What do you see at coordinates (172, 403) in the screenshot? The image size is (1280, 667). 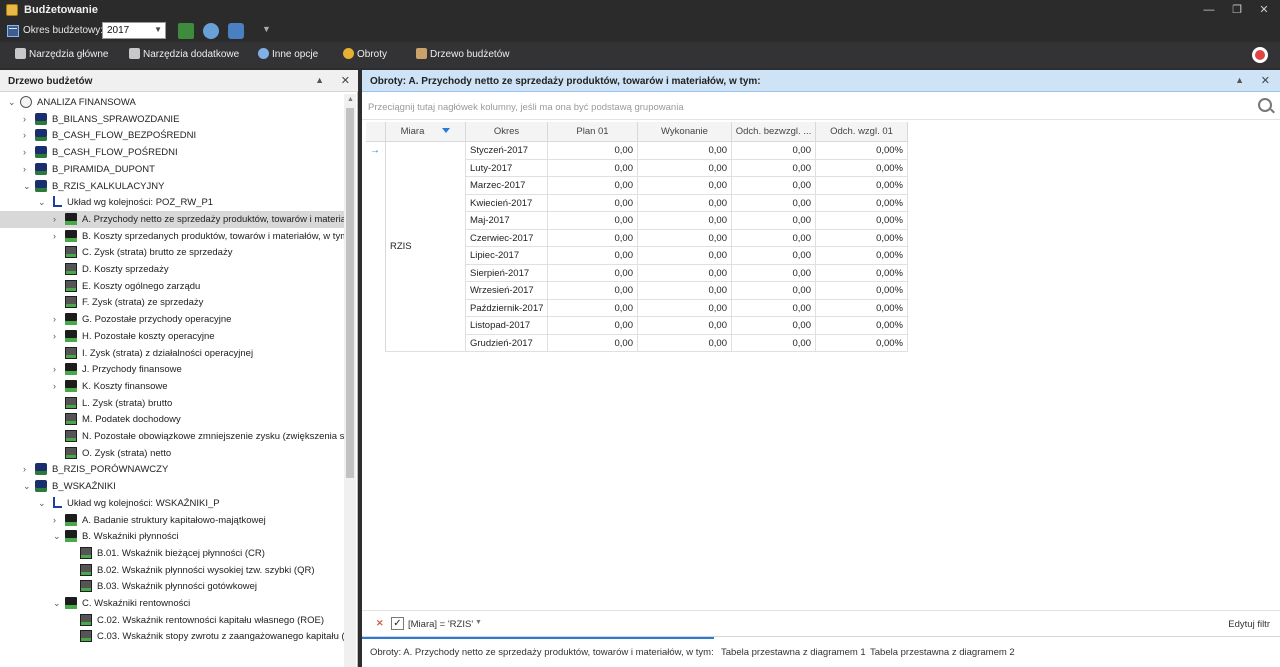 I see `tree-node: L. Zysk (strata) brutto` at bounding box center [172, 403].